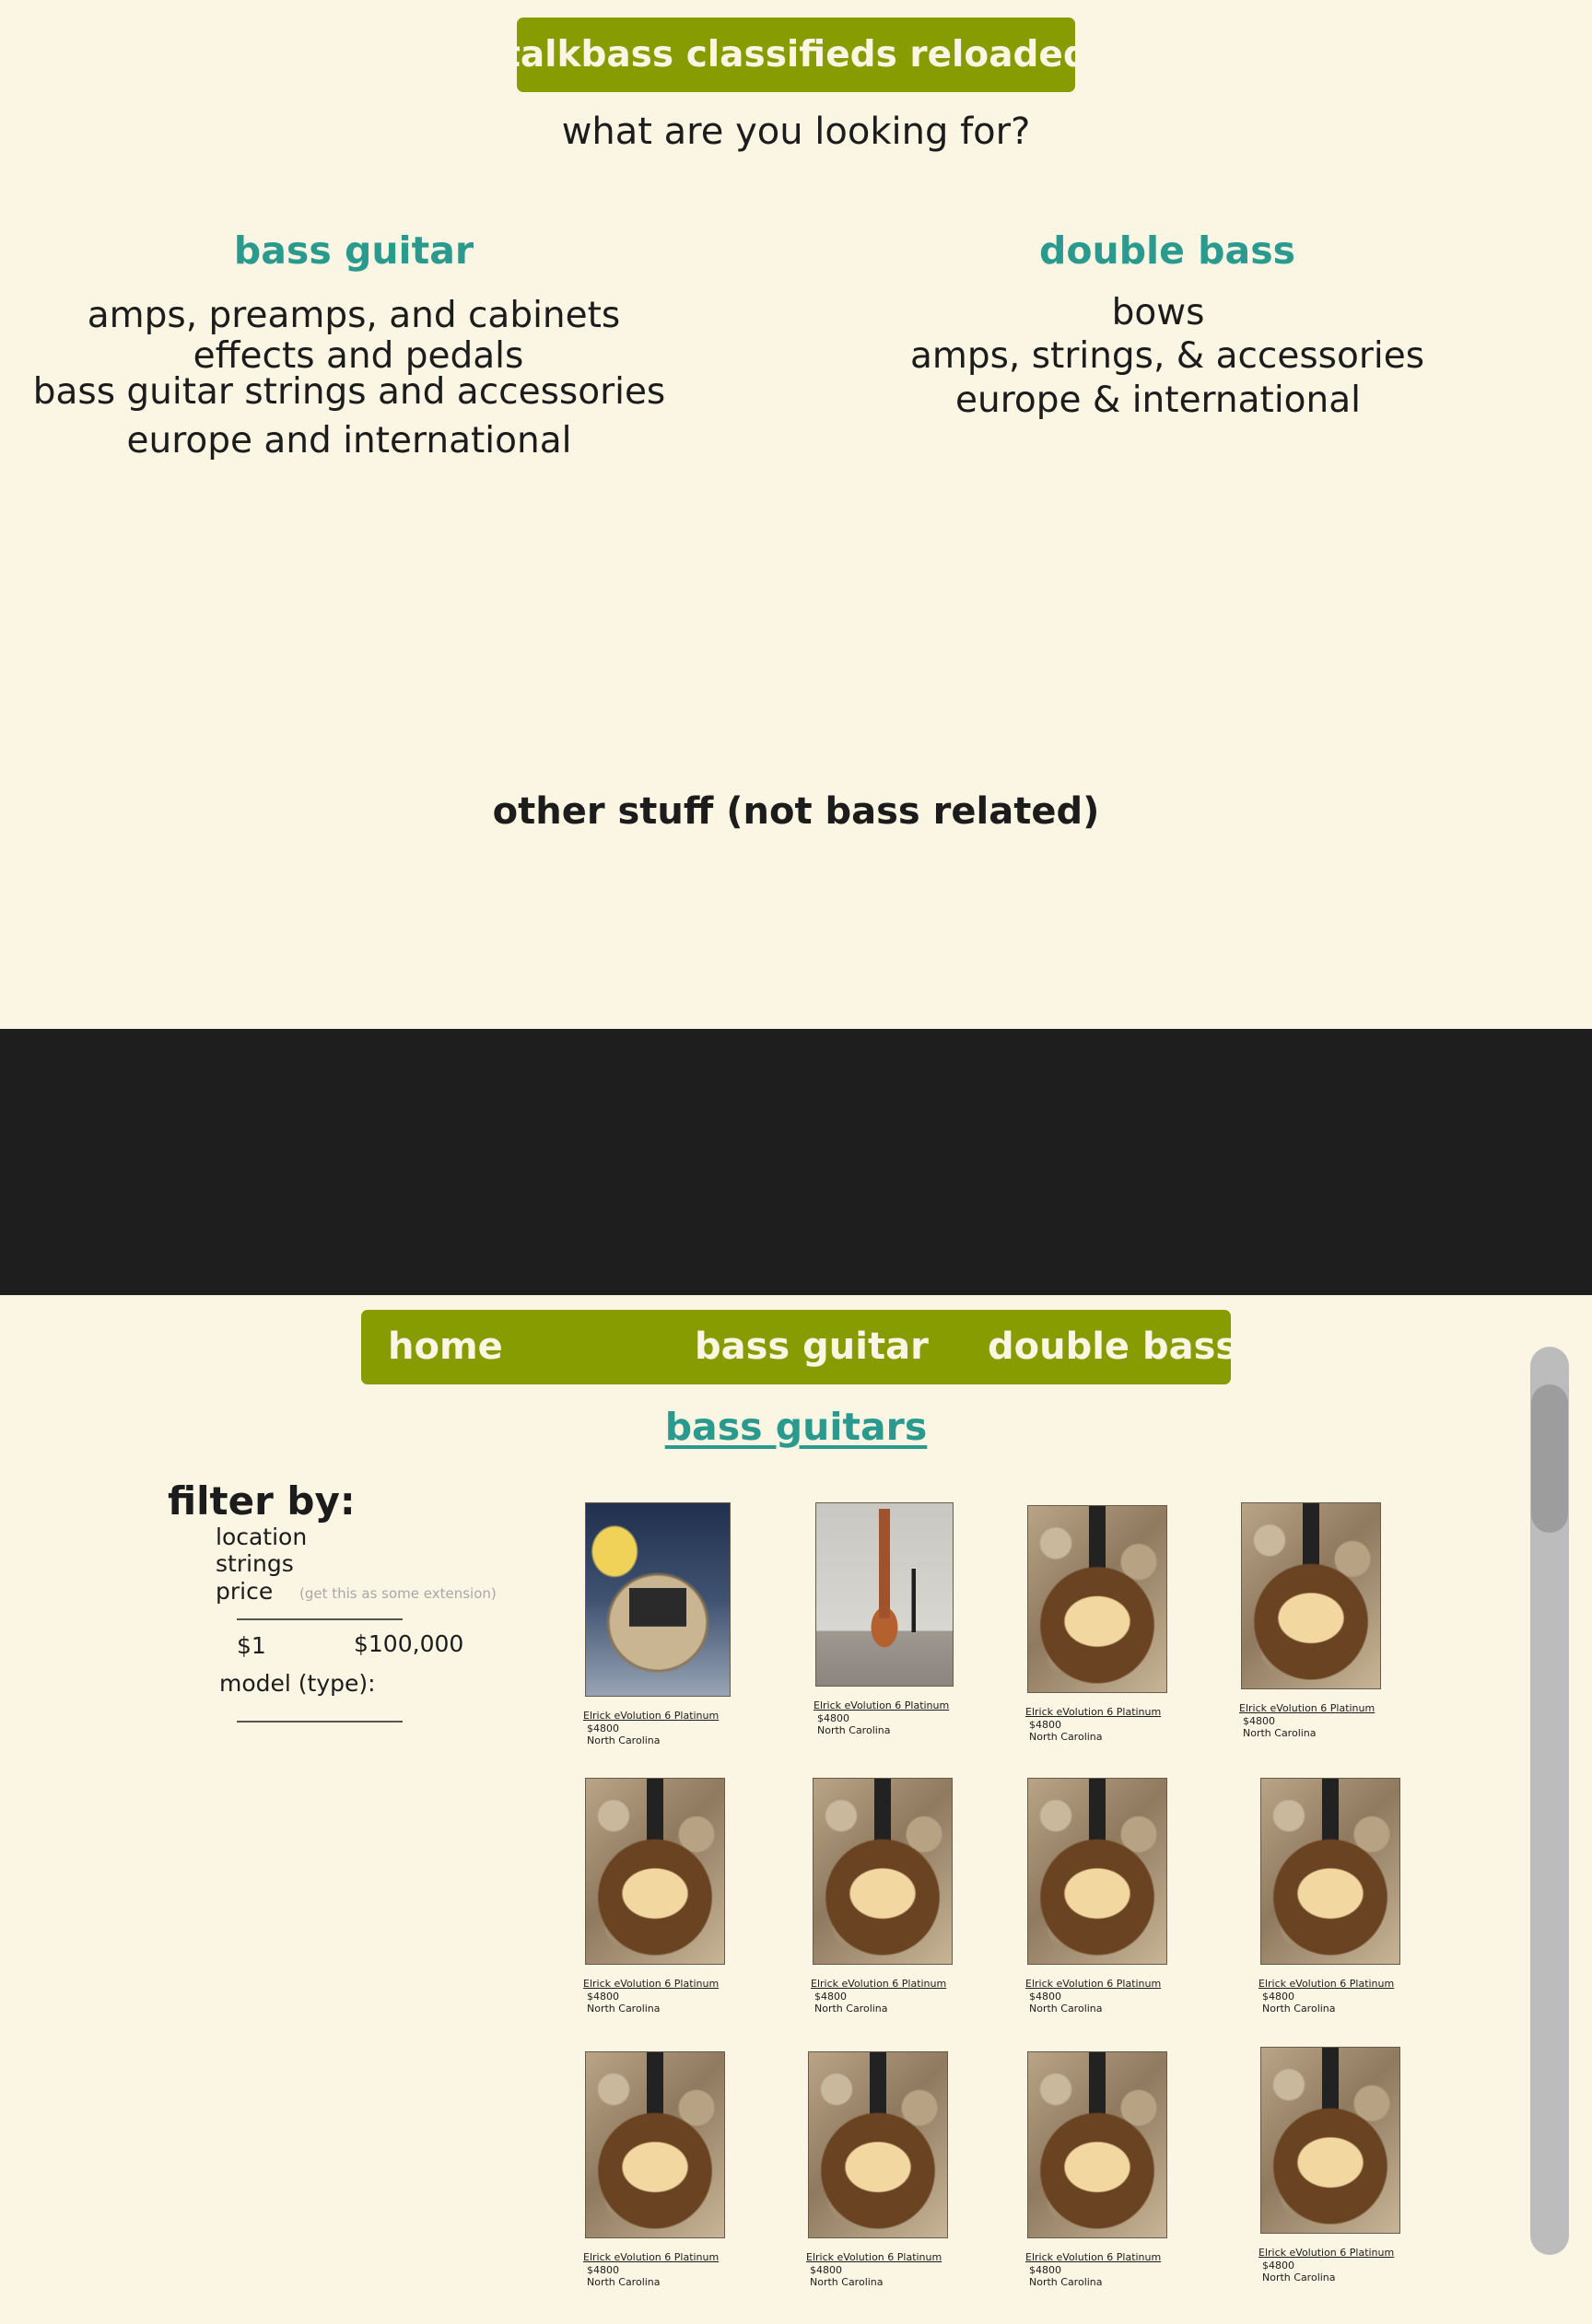  Describe the element at coordinates (354, 250) in the screenshot. I see `category-bass-guitar-title: bass guitar` at that location.